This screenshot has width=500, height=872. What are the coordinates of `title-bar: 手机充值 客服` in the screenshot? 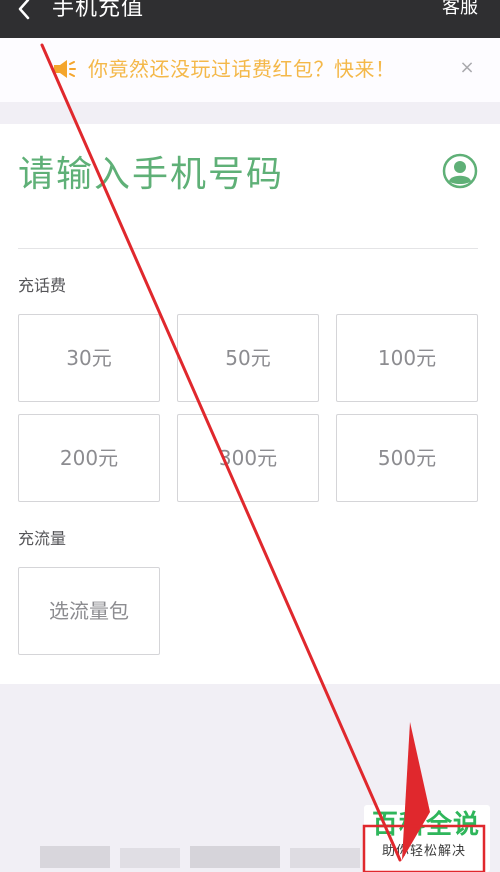 It's located at (250, 19).